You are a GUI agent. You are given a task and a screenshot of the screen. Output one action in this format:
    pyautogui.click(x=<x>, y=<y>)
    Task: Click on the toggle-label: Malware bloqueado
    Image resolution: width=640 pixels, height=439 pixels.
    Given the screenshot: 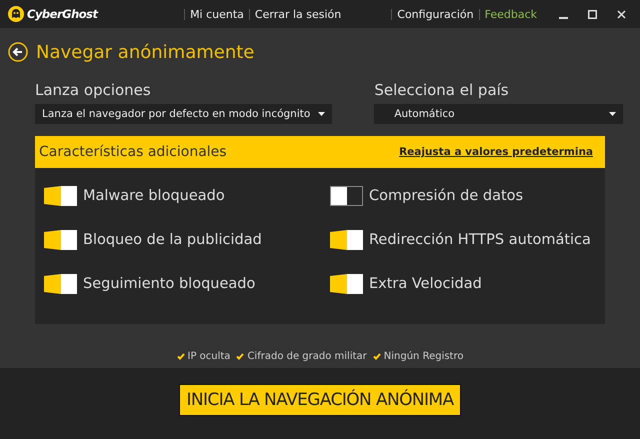 What is the action you would take?
    pyautogui.click(x=154, y=196)
    